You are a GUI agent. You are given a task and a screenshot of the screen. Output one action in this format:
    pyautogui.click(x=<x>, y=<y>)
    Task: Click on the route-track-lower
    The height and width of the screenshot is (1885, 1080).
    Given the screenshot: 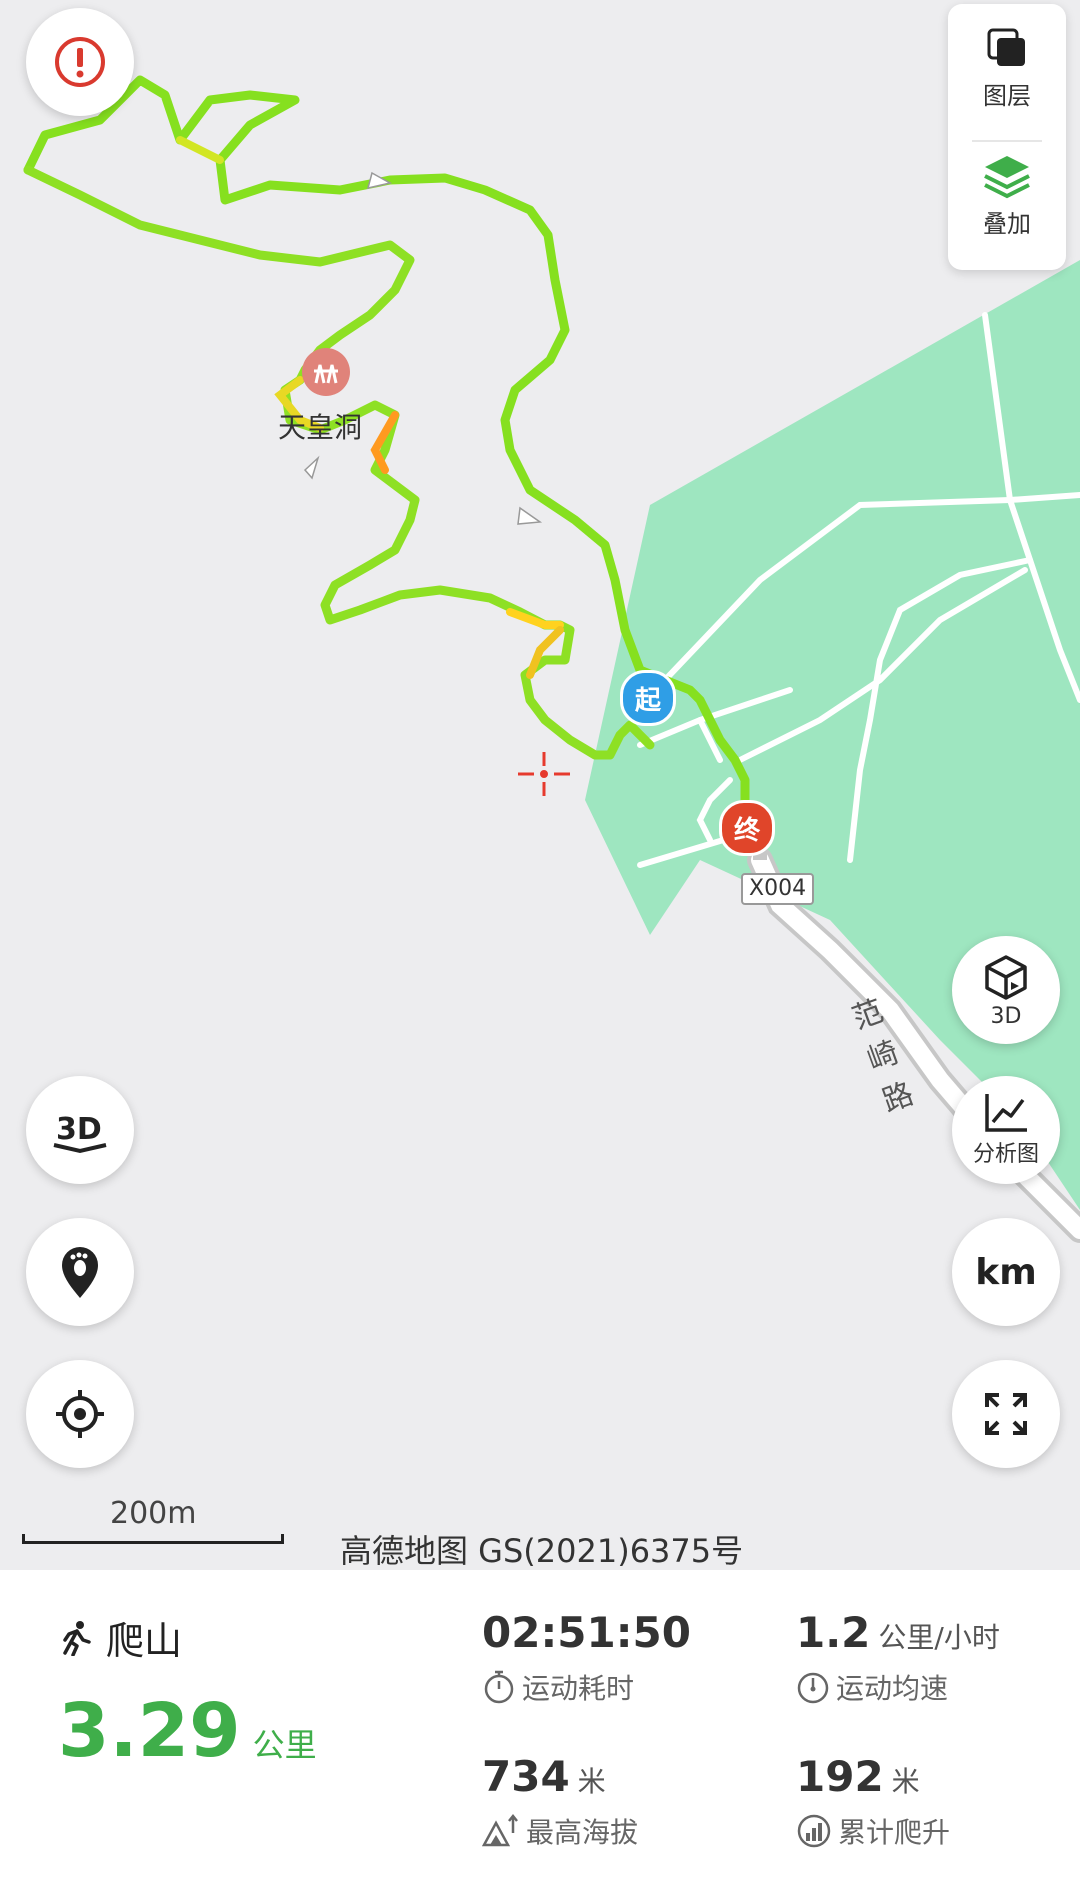 What is the action you would take?
    pyautogui.click(x=219, y=275)
    